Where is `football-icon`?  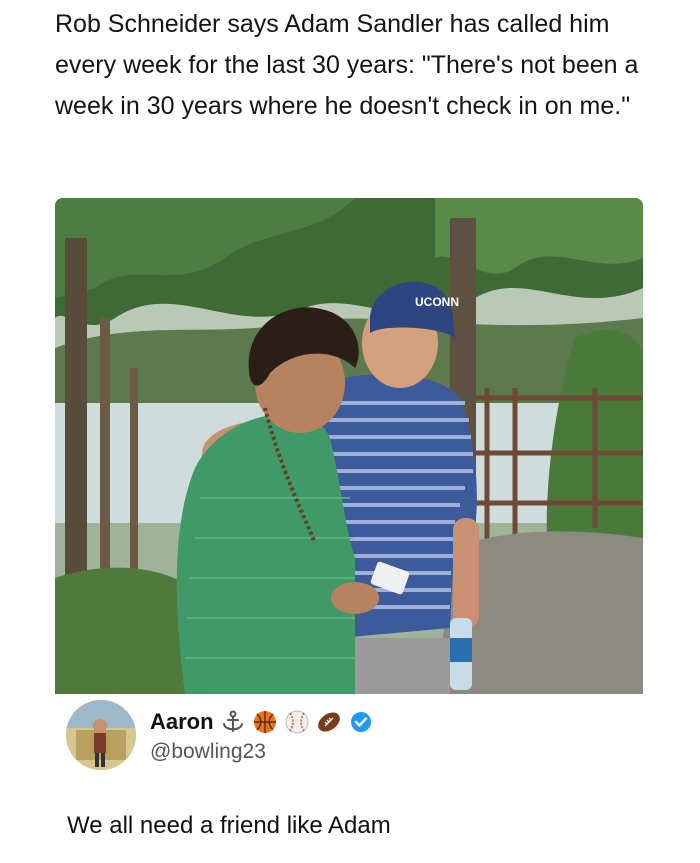
football-icon is located at coordinates (329, 722).